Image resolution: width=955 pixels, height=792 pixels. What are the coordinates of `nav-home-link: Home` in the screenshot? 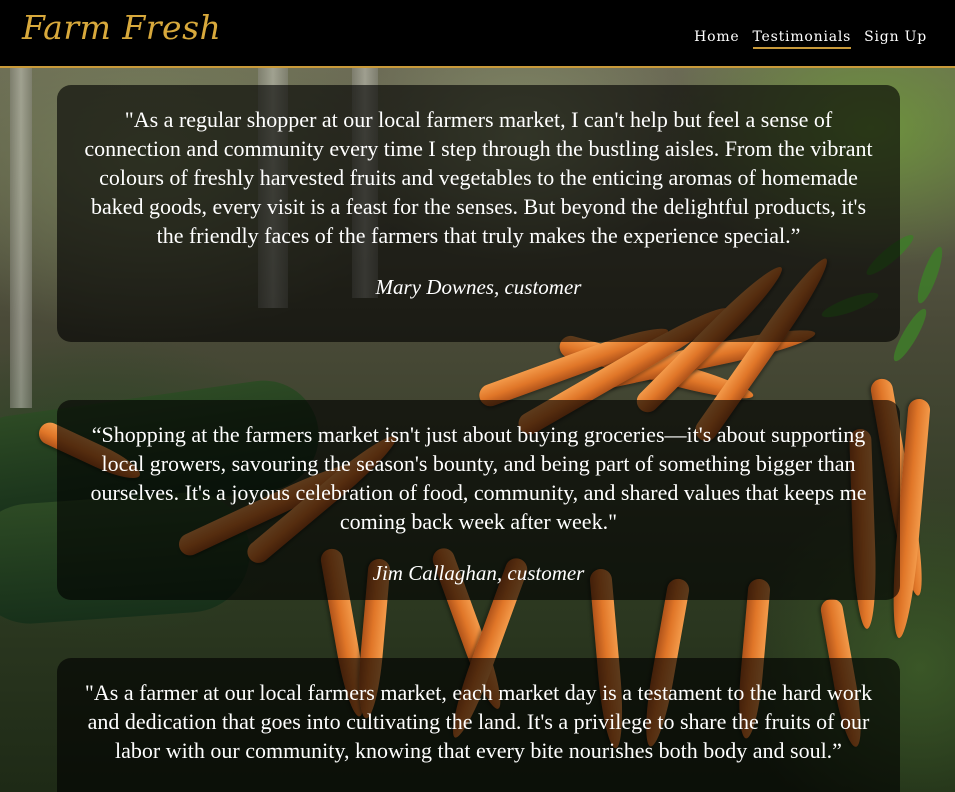 It's located at (716, 39).